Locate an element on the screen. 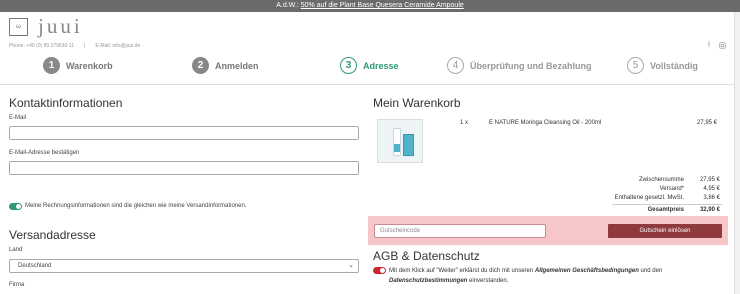 The image size is (740, 294). email-confirm-field is located at coordinates (184, 168).